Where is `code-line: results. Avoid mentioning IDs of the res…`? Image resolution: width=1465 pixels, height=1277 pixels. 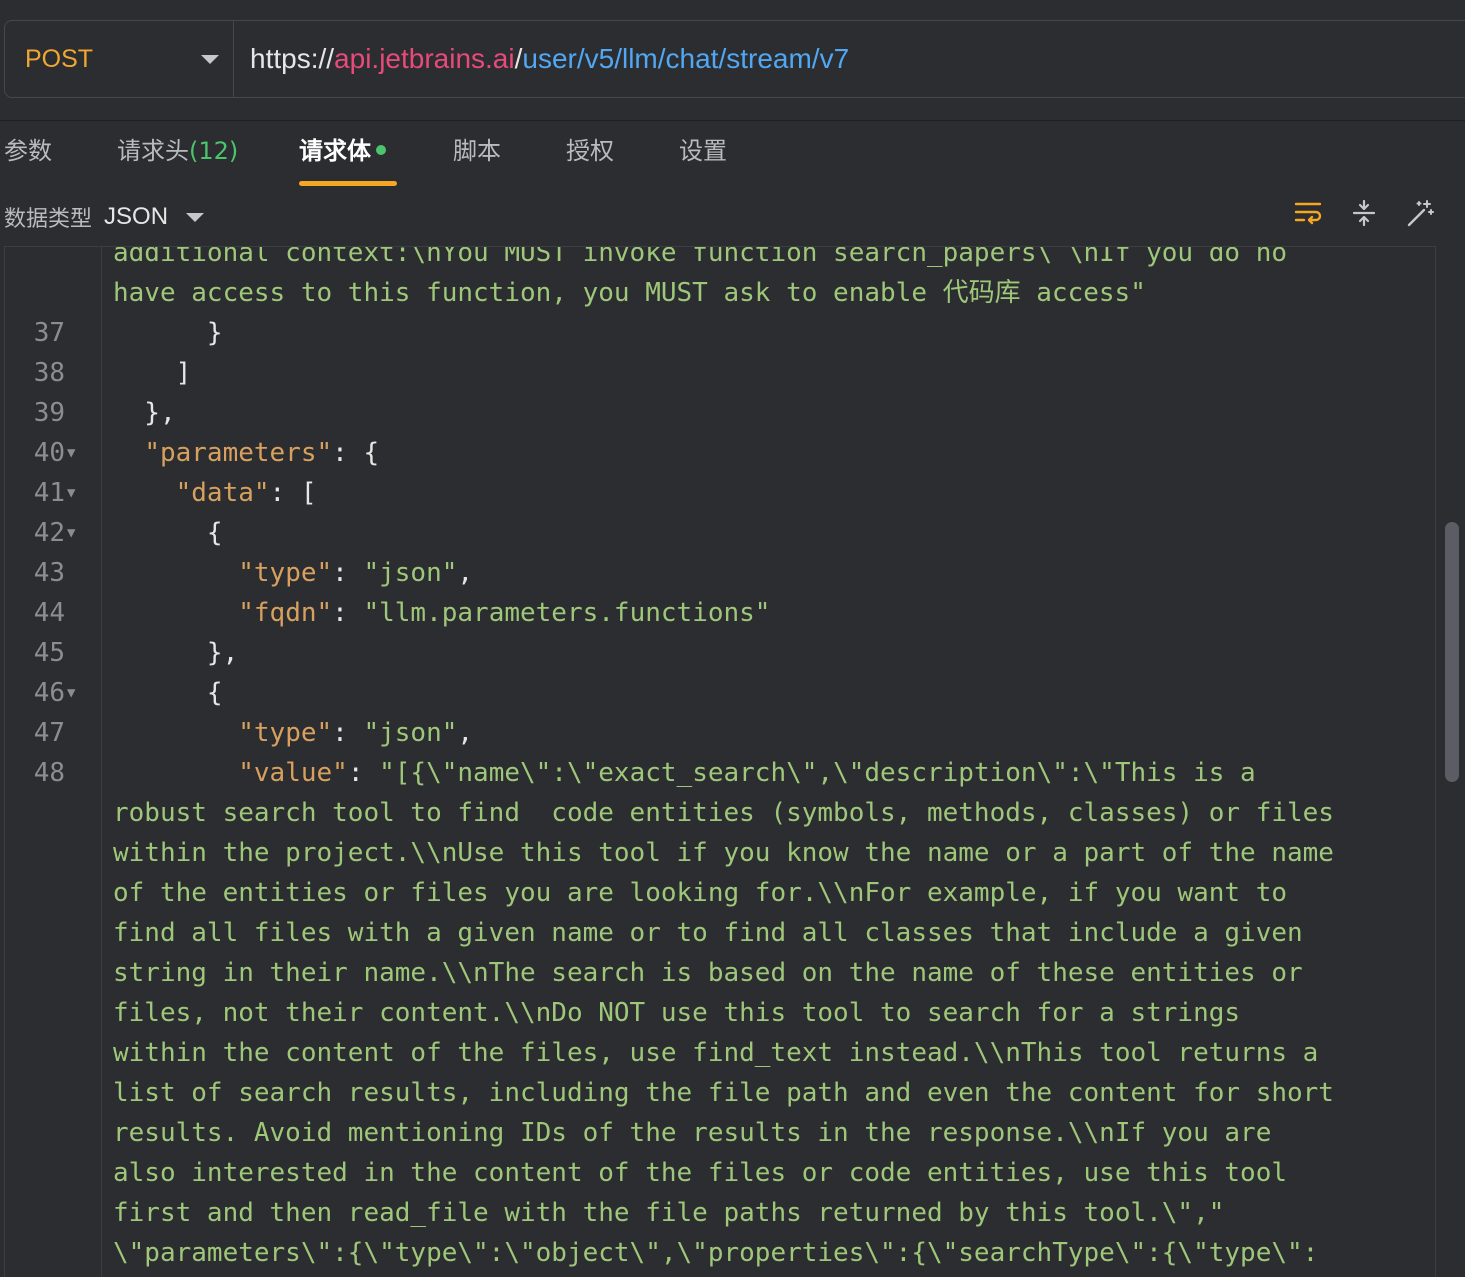 code-line: results. Avoid mentioning IDs of the res… is located at coordinates (773, 1133).